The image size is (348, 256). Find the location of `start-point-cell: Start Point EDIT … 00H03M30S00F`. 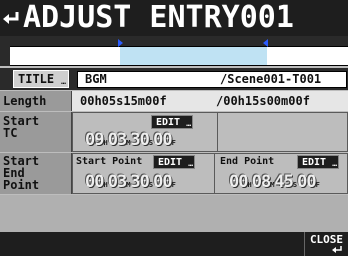

start-point-cell: Start Point EDIT … 00H03M30S00F is located at coordinates (143, 173).